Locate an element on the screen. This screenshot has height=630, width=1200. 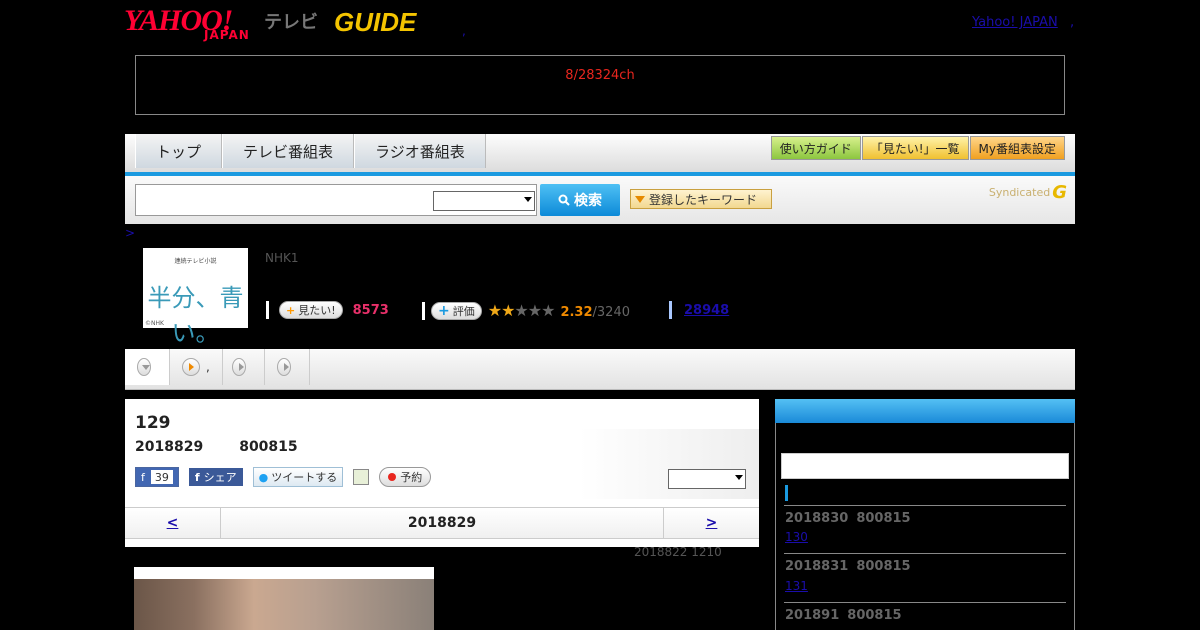
rating-stat: + 評価 ★★★★★ 2.32/3240 is located at coordinates (526, 310).